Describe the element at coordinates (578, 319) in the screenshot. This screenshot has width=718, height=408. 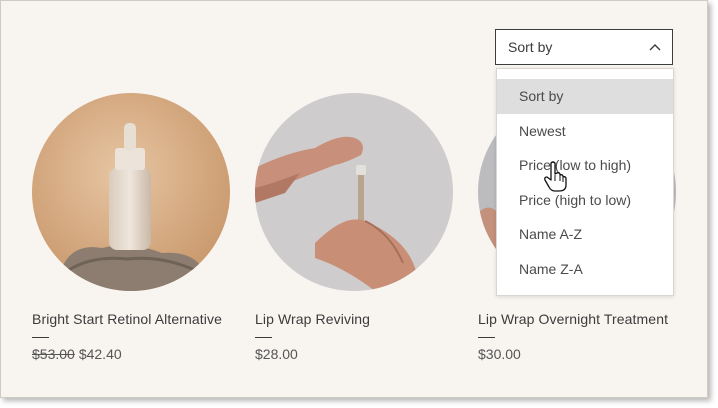
I see `product-name: Lip Wrap Overnight Treatment` at that location.